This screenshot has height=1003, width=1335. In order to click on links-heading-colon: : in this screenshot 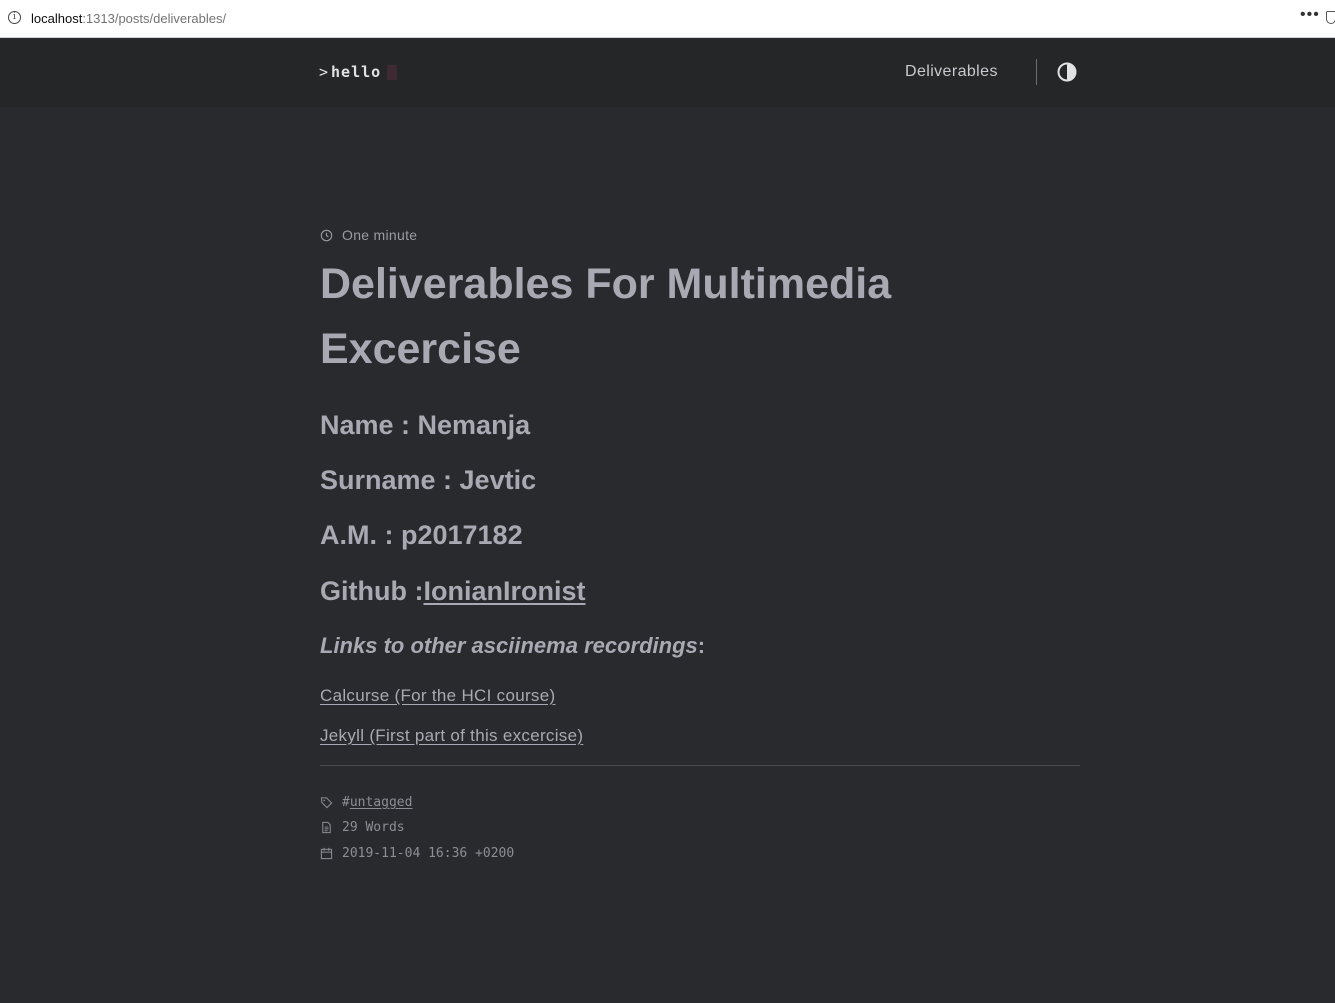, I will do `click(701, 645)`.